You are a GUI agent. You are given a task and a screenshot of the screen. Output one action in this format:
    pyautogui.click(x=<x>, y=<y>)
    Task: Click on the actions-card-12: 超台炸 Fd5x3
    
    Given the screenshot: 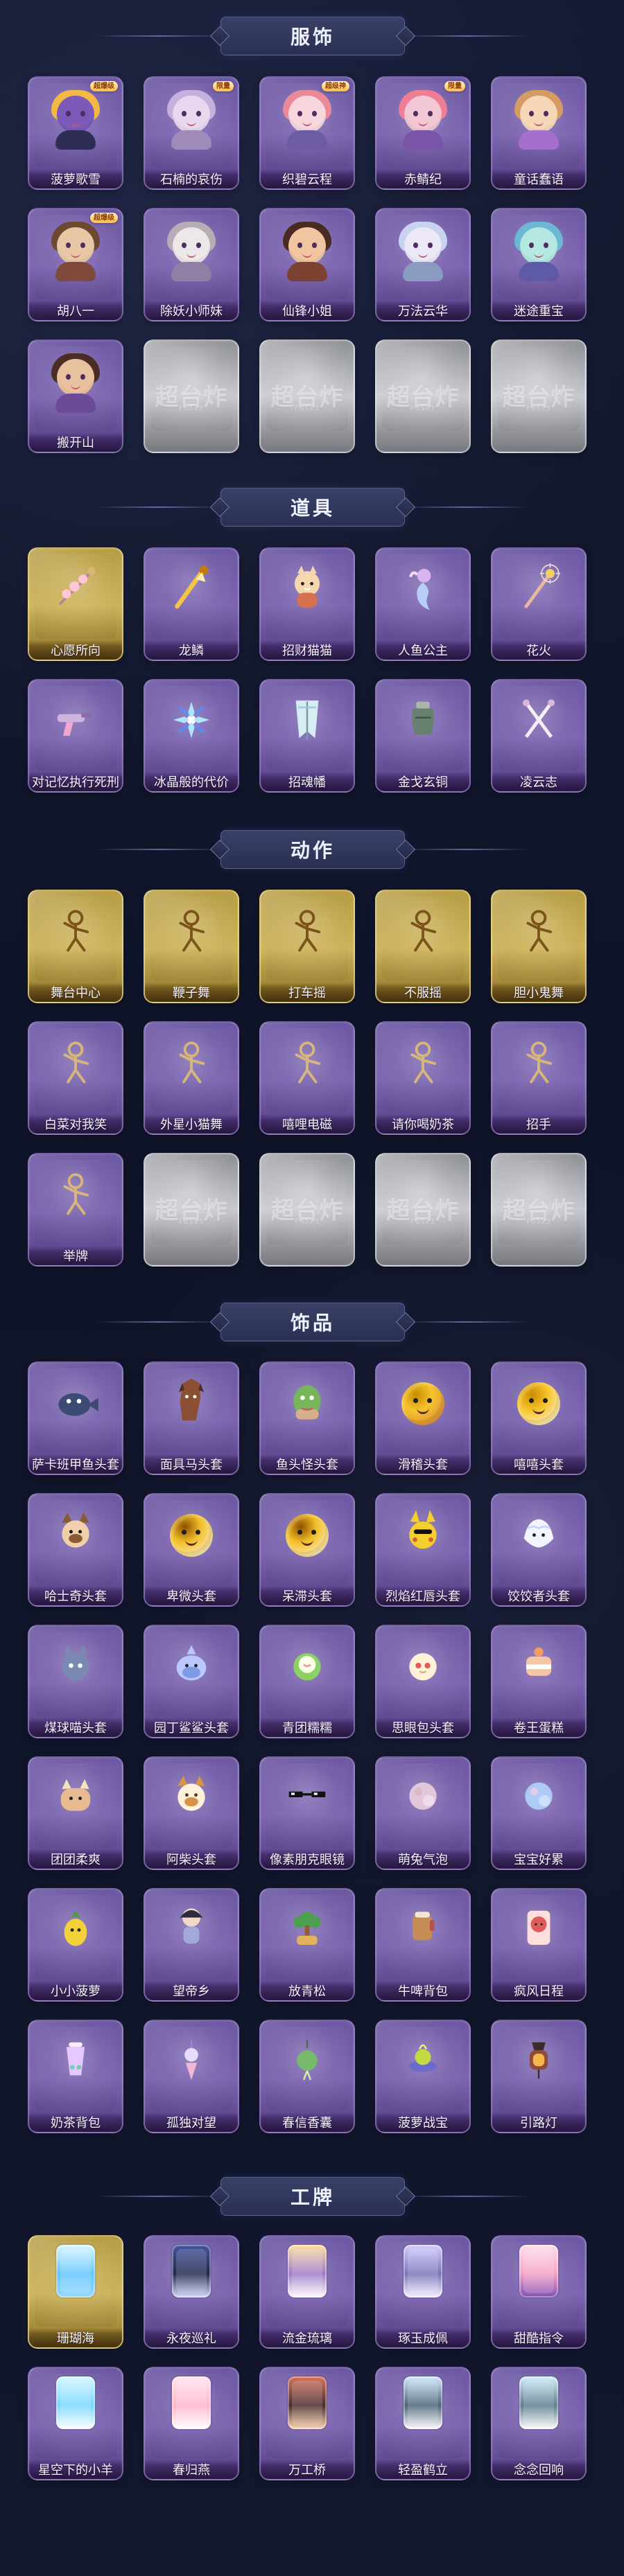 What is the action you would take?
    pyautogui.click(x=192, y=1210)
    